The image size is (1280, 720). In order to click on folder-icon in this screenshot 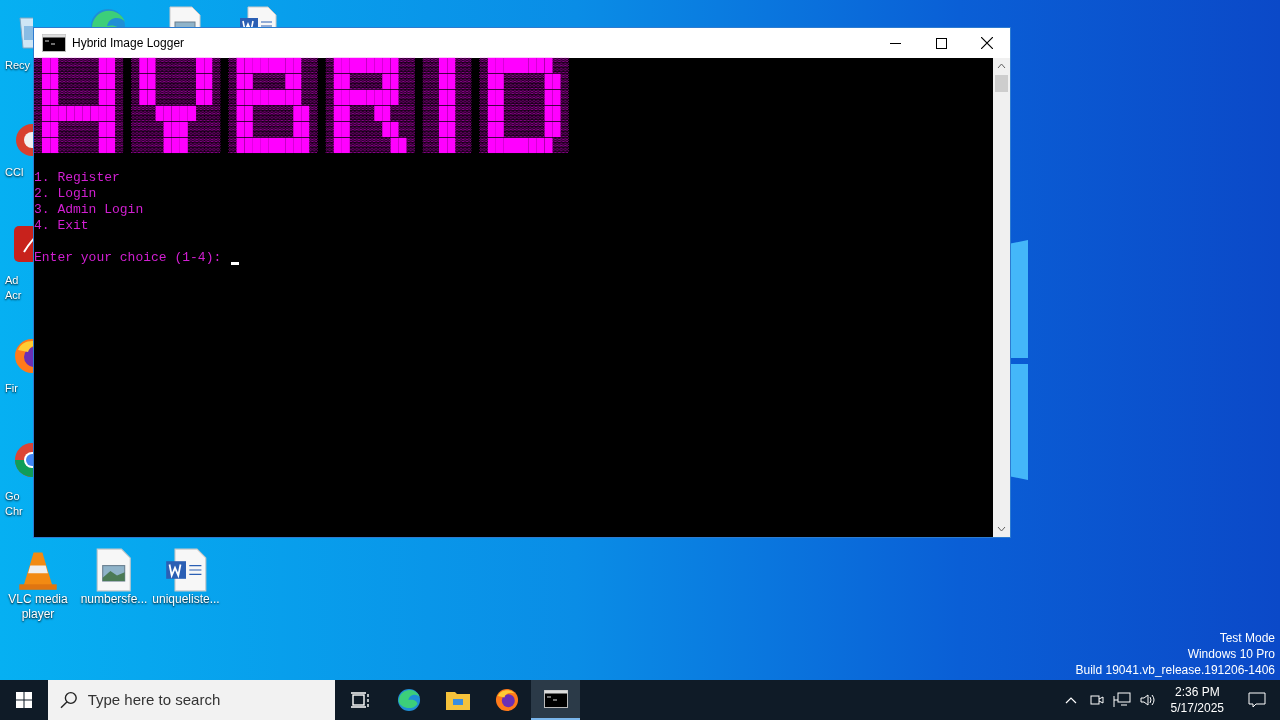, I will do `click(457, 700)`.